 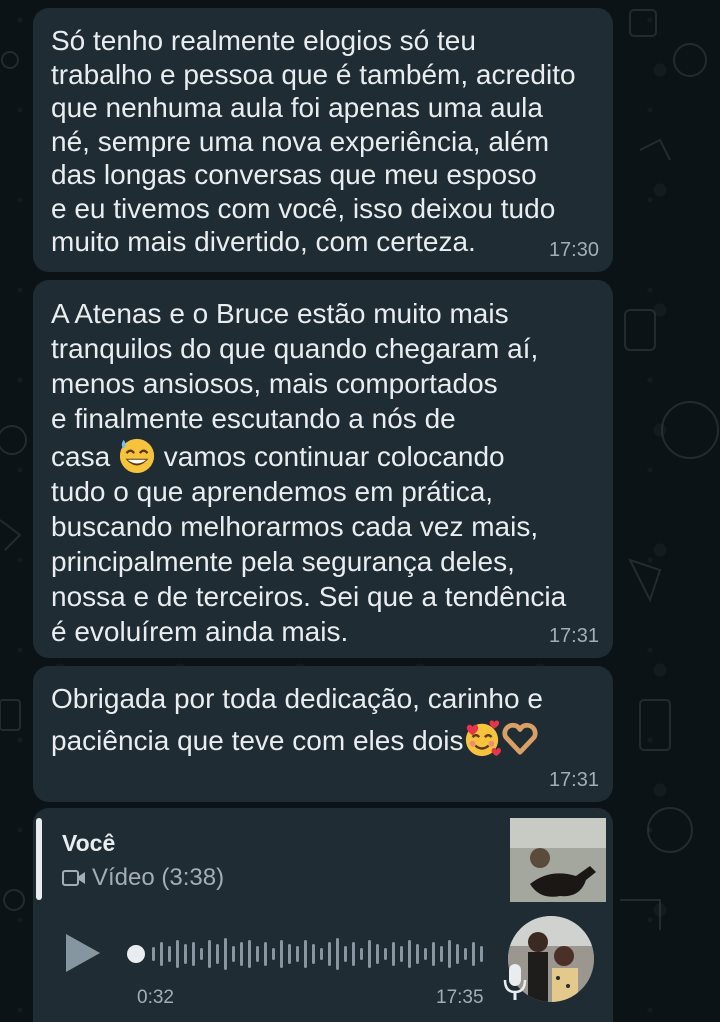 I want to click on smiling-face-with-hearts-emoji, so click(x=484, y=738).